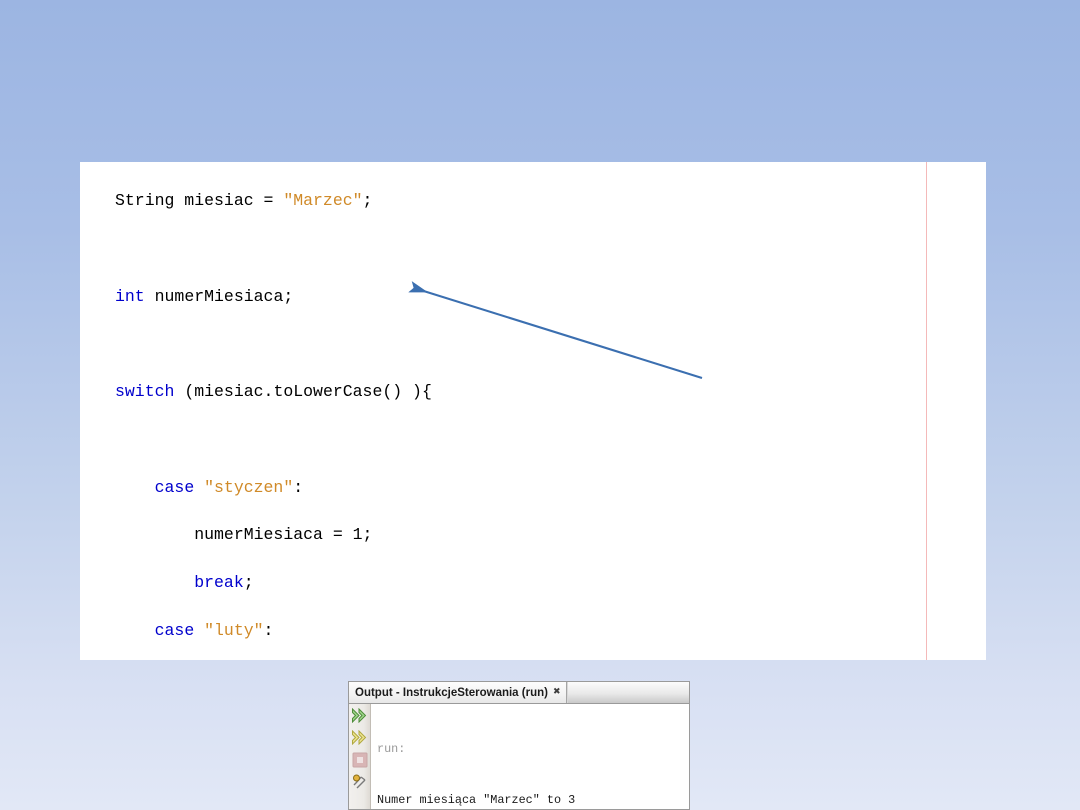  What do you see at coordinates (451, 692) in the screenshot?
I see `output-tab-label: Output - InstrukcjeSterowania (run)` at bounding box center [451, 692].